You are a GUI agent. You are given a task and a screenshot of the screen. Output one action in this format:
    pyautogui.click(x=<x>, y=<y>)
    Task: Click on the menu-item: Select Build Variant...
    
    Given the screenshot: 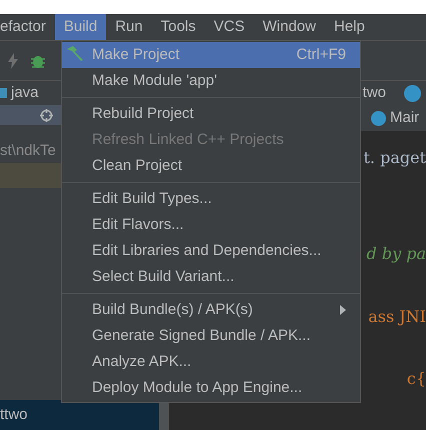 What is the action you would take?
    pyautogui.click(x=211, y=277)
    